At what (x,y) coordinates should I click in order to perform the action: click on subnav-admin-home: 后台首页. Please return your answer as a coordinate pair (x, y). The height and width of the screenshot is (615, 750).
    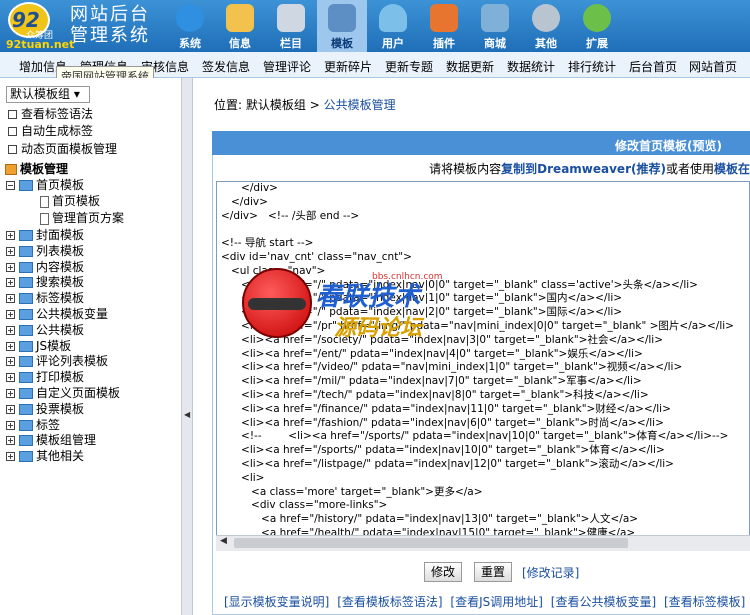
    Looking at the image, I should click on (653, 66).